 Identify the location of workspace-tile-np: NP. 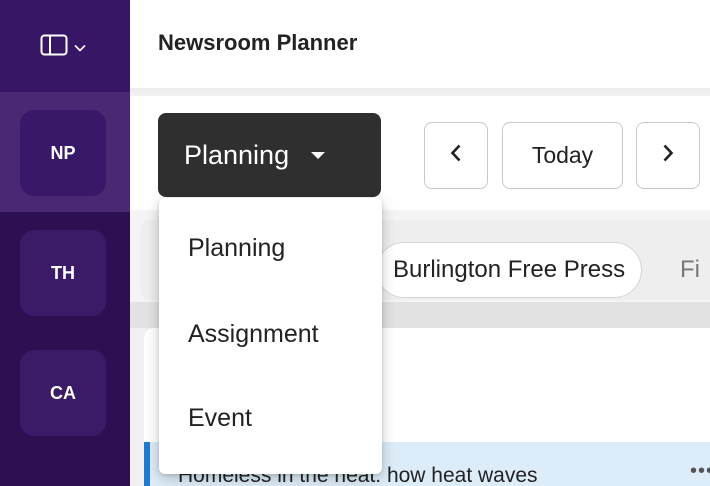
(63, 153).